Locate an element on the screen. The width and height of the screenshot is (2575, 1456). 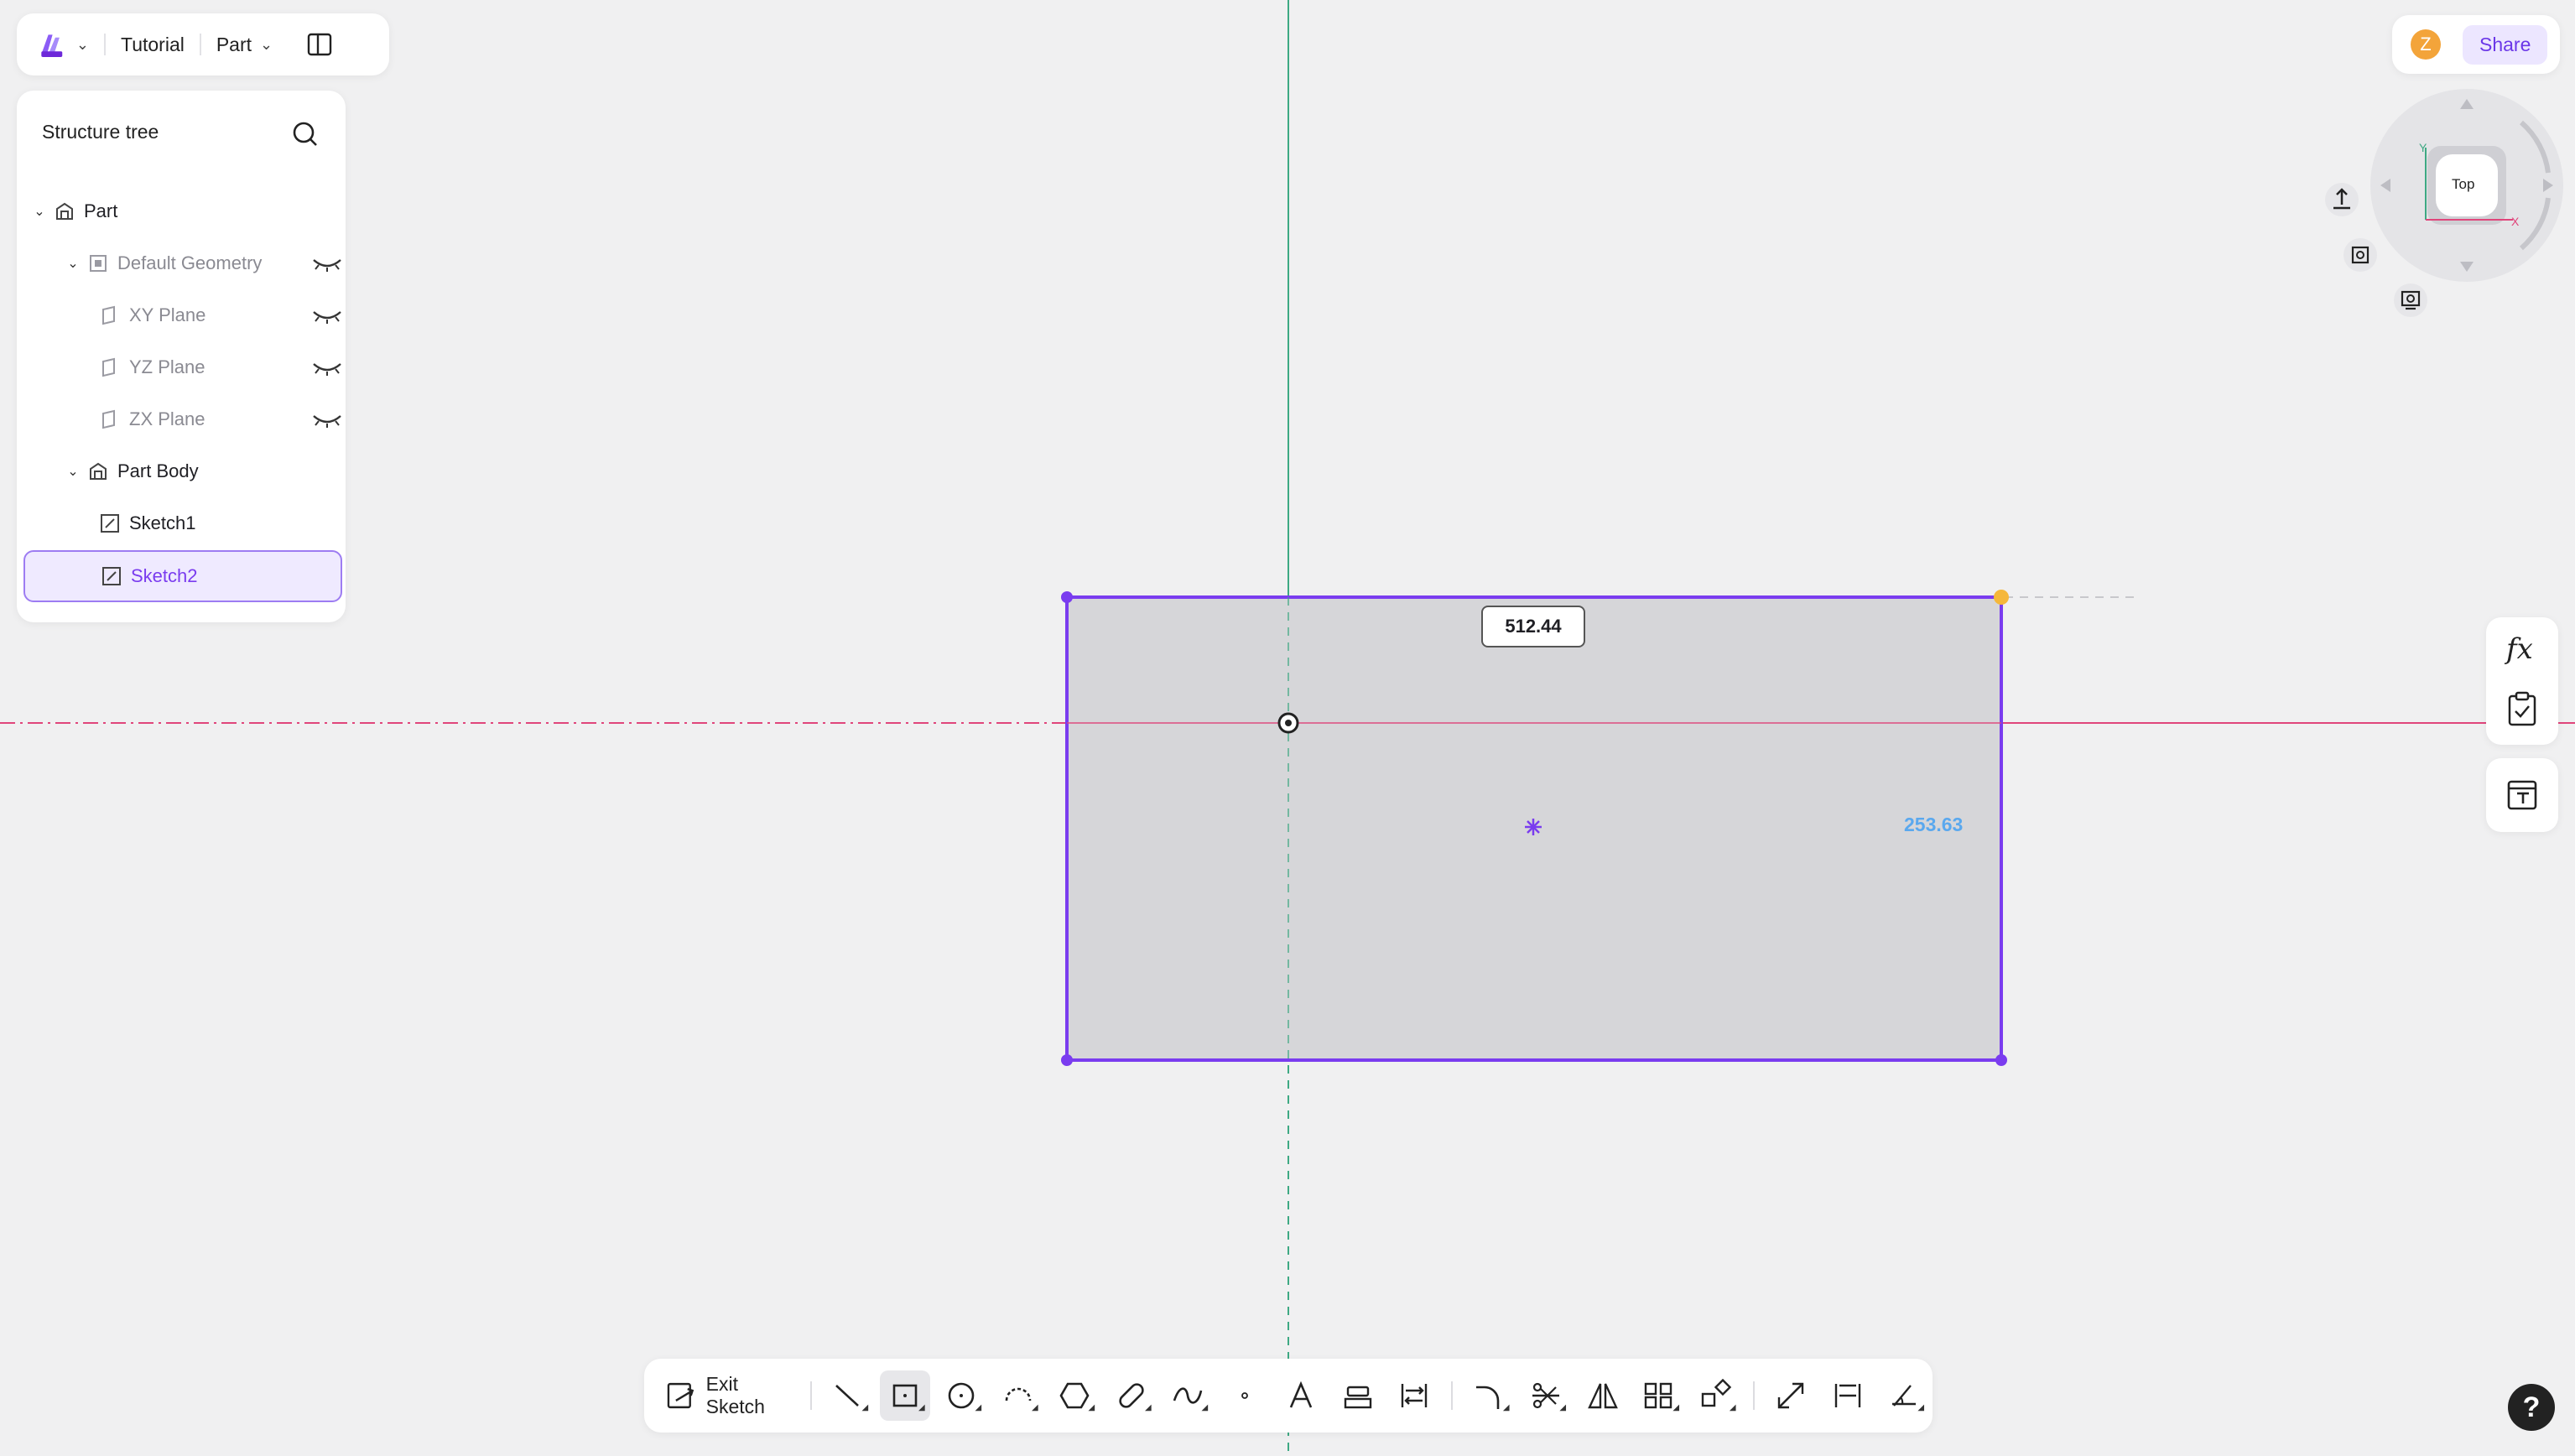
construction-icon is located at coordinates (1791, 1395).